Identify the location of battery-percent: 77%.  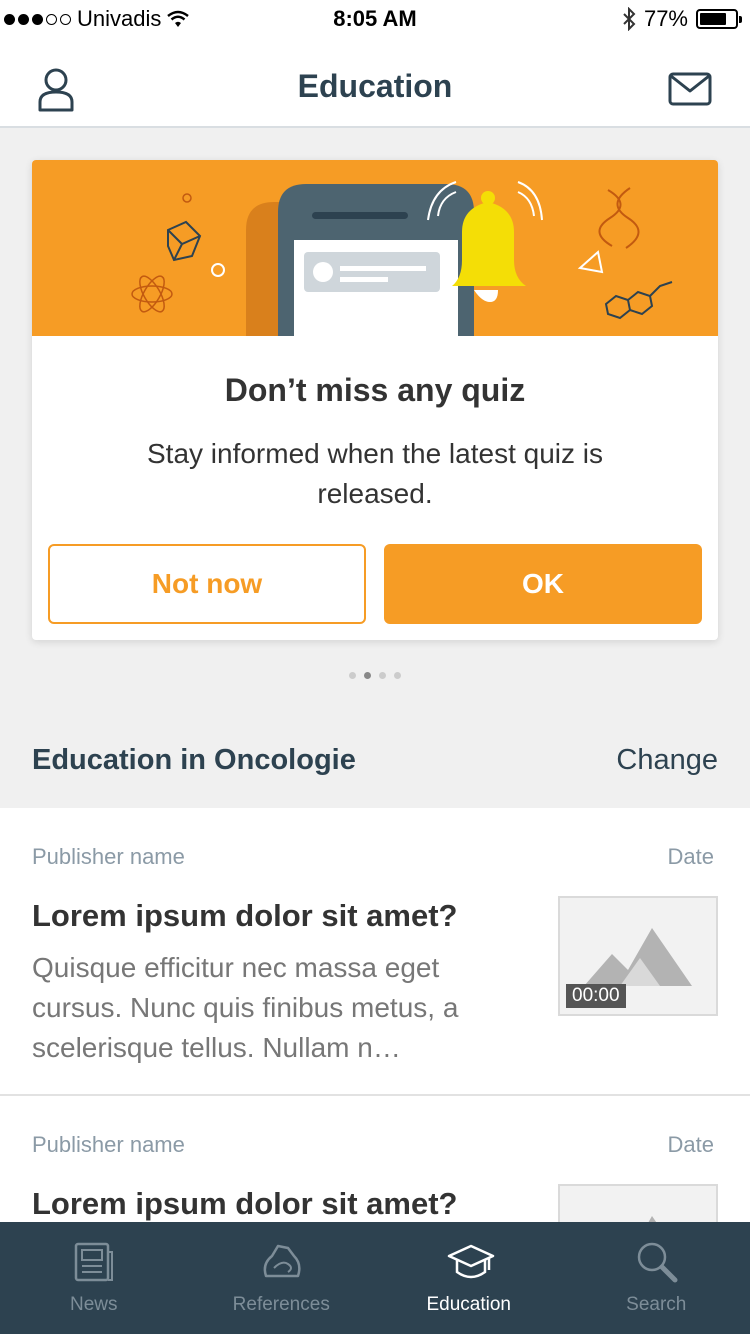
(665, 18).